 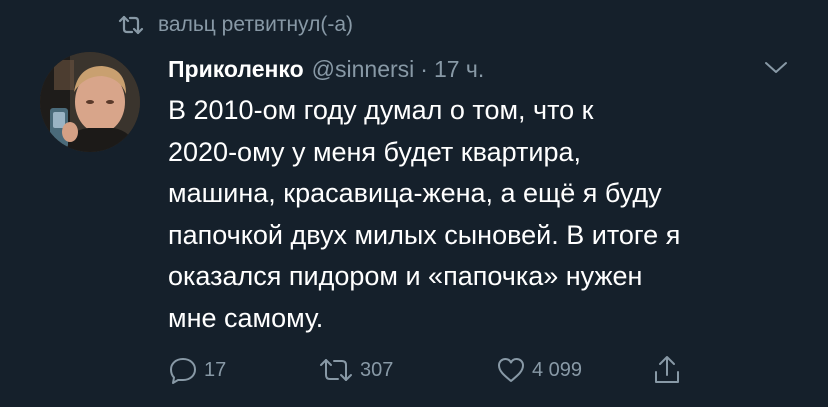 What do you see at coordinates (448, 370) in the screenshot?
I see `tweet-actions: 17 307 4 099` at bounding box center [448, 370].